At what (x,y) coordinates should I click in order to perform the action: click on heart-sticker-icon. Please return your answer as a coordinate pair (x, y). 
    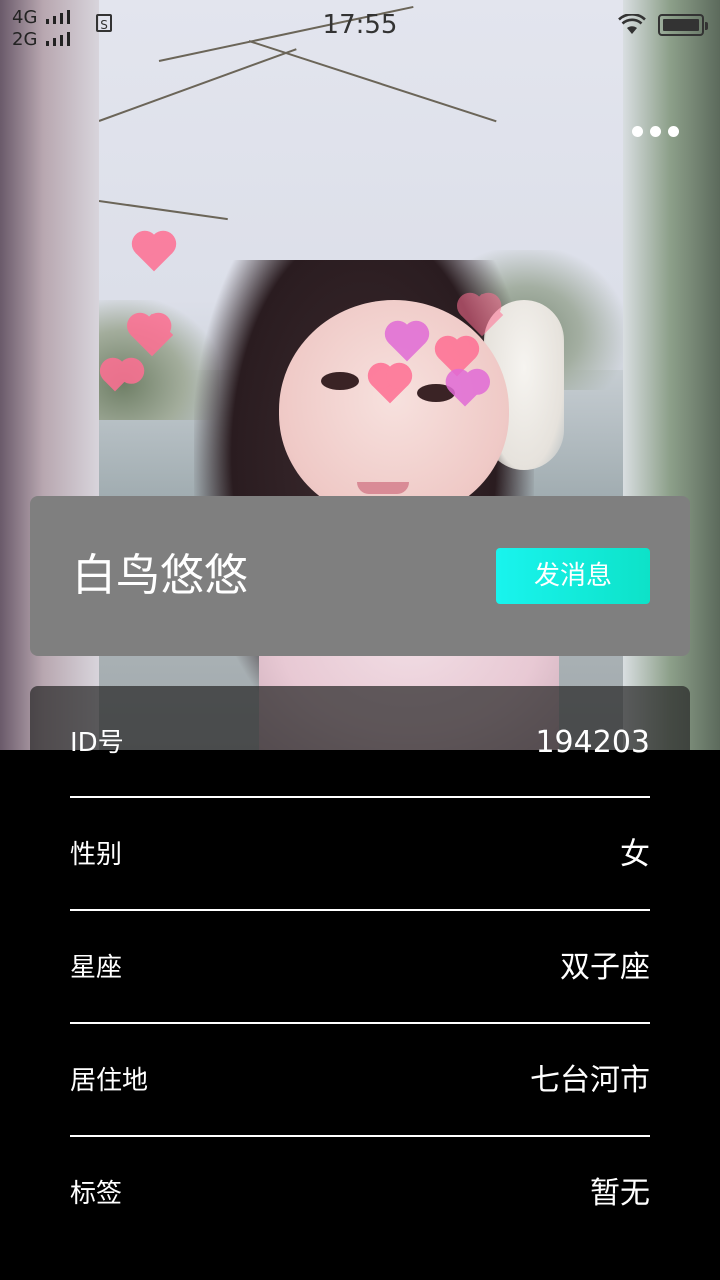
    Looking at the image, I should click on (154, 253).